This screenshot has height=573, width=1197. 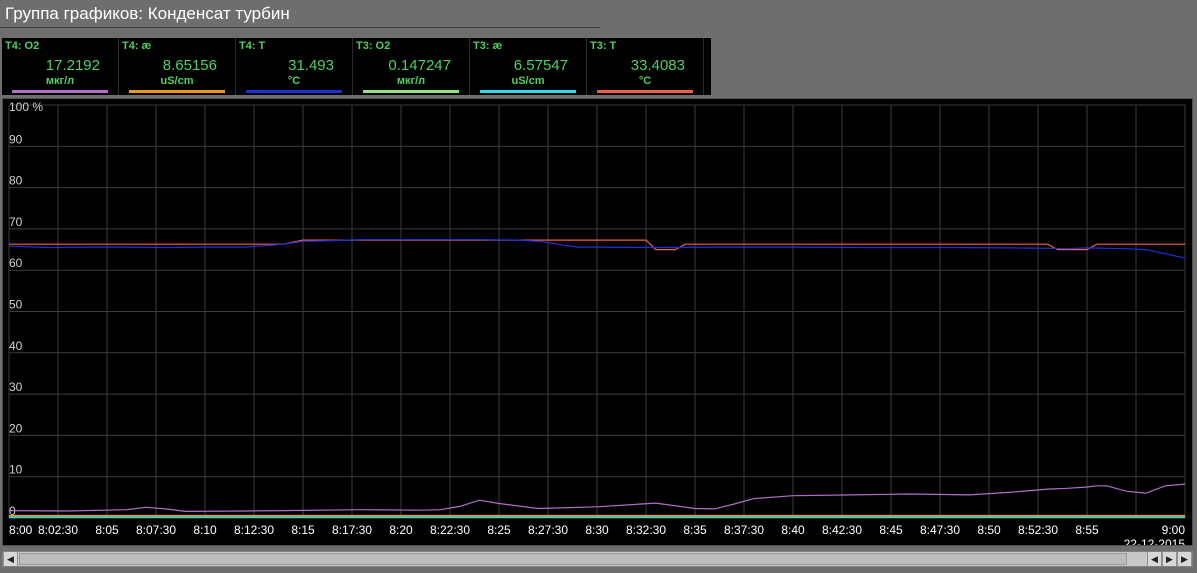 What do you see at coordinates (252, 46) in the screenshot?
I see `legend-item-name: T4: T` at bounding box center [252, 46].